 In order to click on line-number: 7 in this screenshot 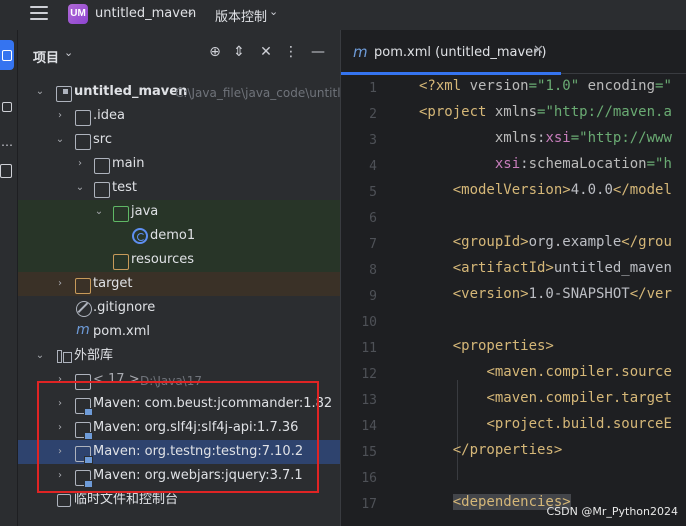, I will do `click(373, 244)`.